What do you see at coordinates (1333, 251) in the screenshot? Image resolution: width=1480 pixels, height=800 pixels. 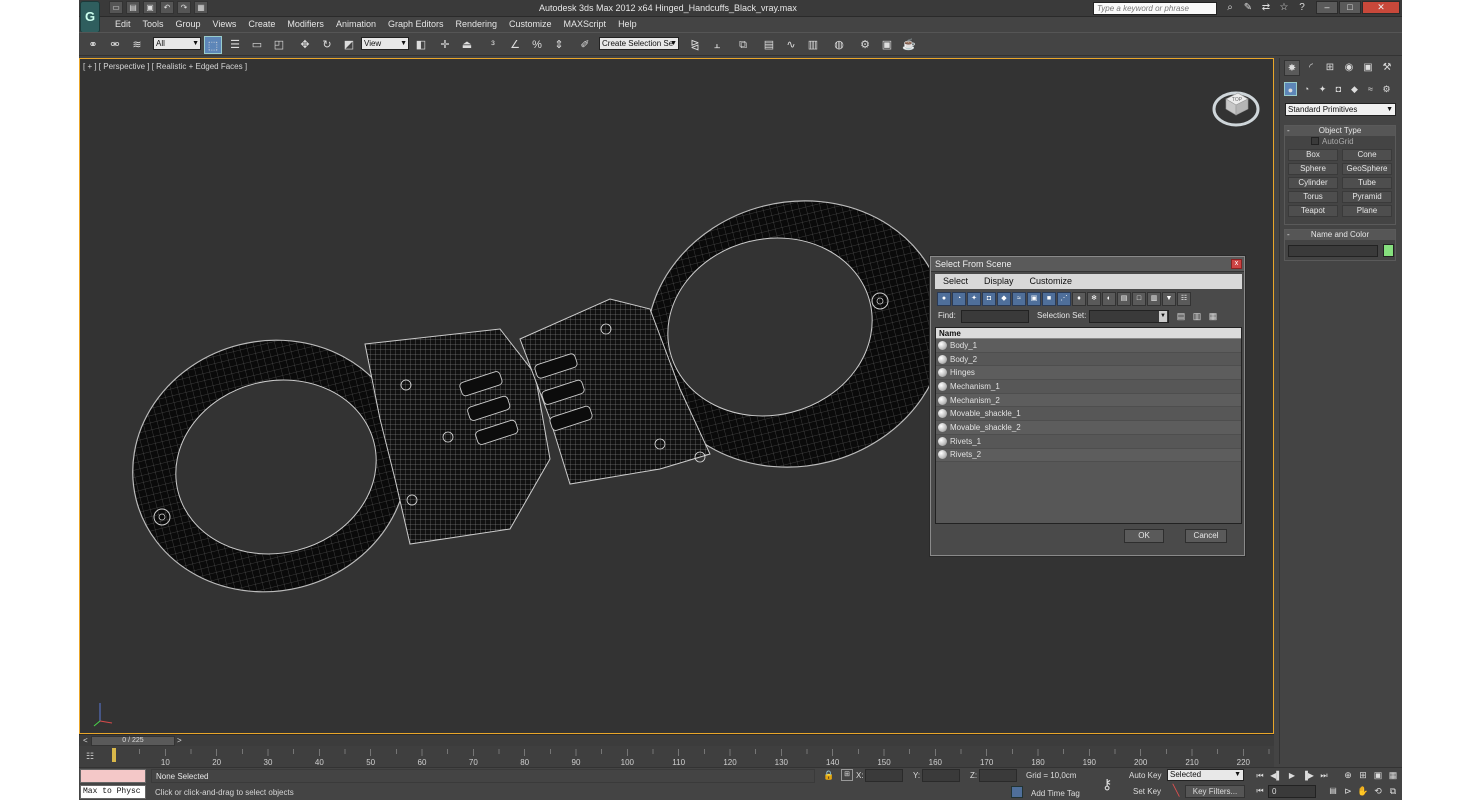 I see `object-name-input` at bounding box center [1333, 251].